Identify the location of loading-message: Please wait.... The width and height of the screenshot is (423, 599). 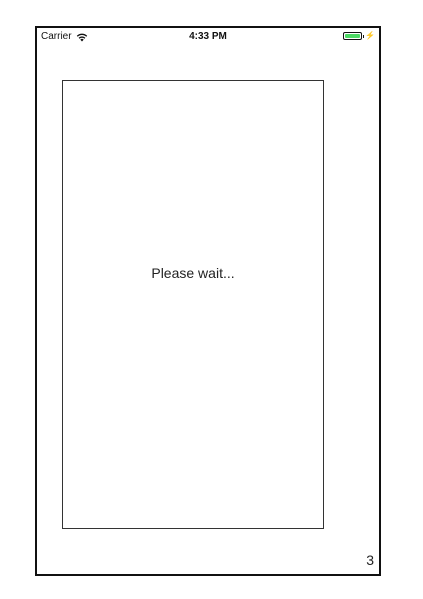
(193, 273).